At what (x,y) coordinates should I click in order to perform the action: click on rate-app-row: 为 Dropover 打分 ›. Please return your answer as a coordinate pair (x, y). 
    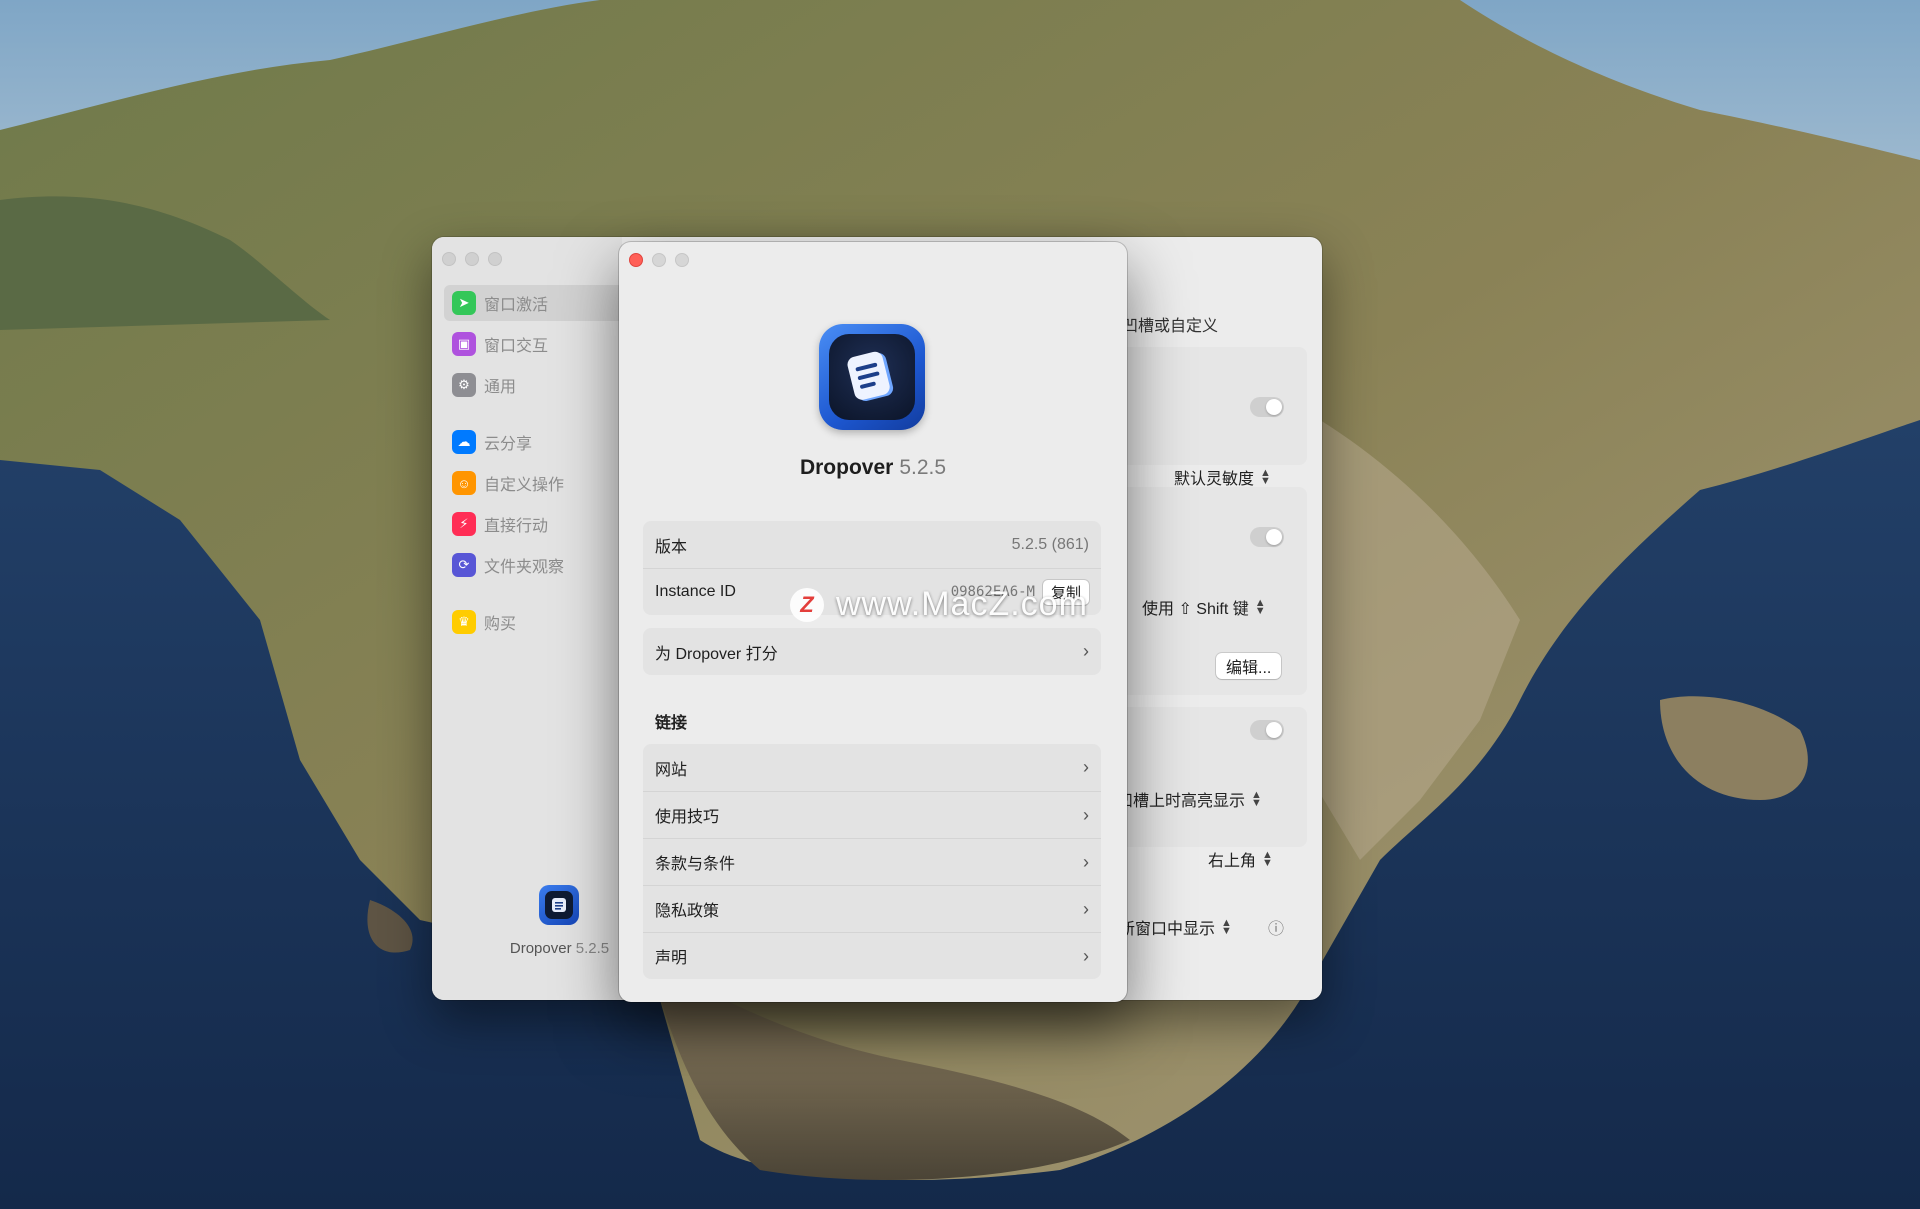
    Looking at the image, I should click on (872, 651).